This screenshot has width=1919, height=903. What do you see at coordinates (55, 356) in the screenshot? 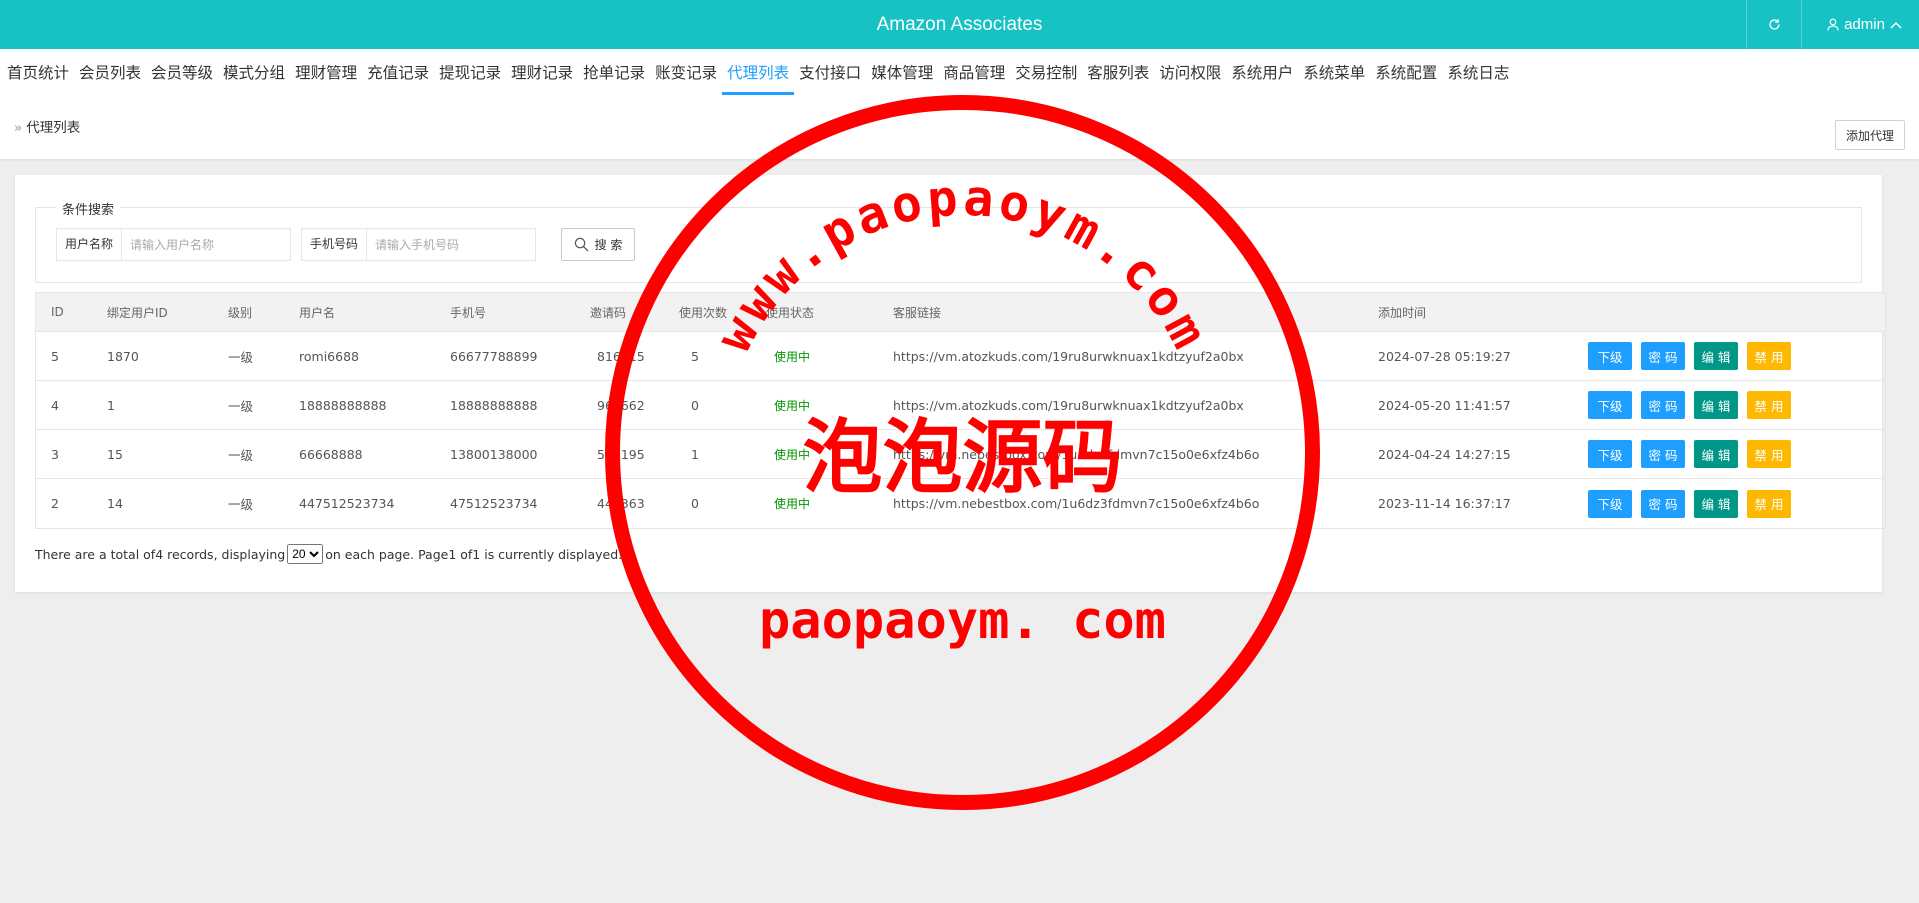
I see `cell-id: 5` at bounding box center [55, 356].